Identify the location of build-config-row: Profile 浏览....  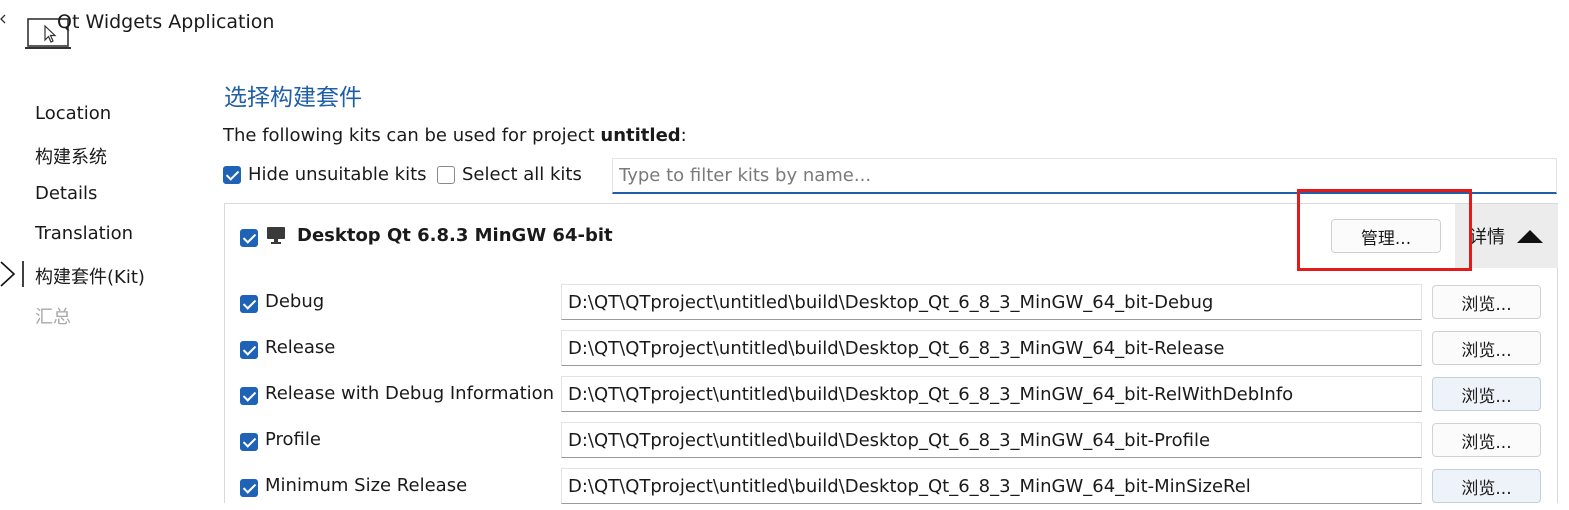
(784, 441).